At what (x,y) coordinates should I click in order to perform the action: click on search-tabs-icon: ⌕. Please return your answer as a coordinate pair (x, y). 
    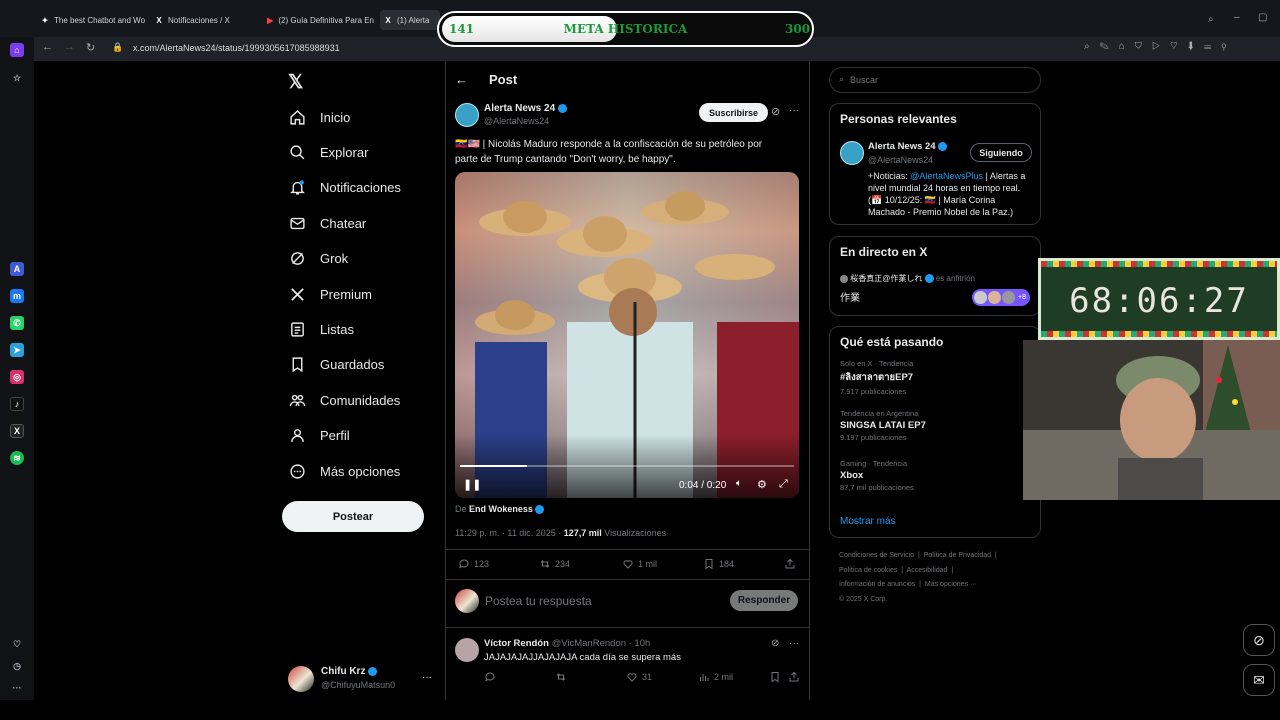
    Looking at the image, I should click on (1211, 19).